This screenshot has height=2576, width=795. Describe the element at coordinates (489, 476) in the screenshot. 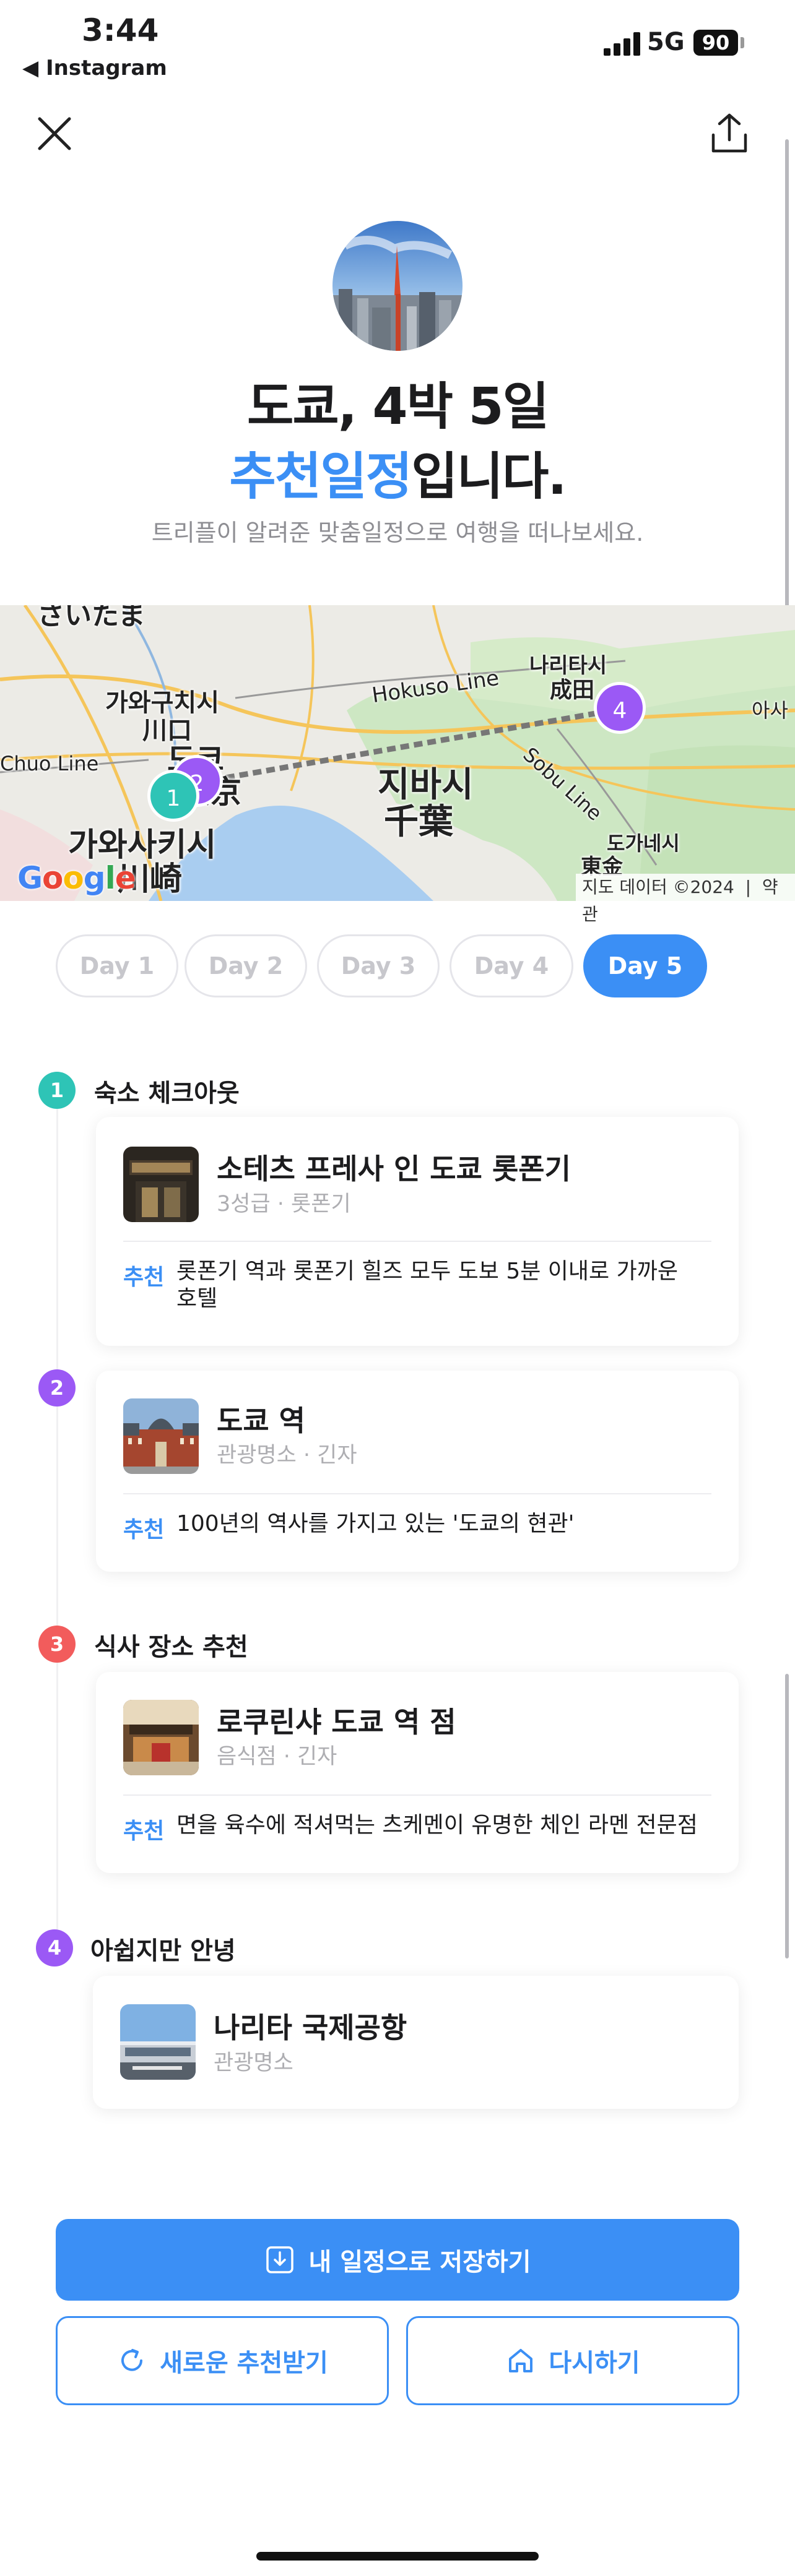

I see `title-suffix: 입니다.` at that location.